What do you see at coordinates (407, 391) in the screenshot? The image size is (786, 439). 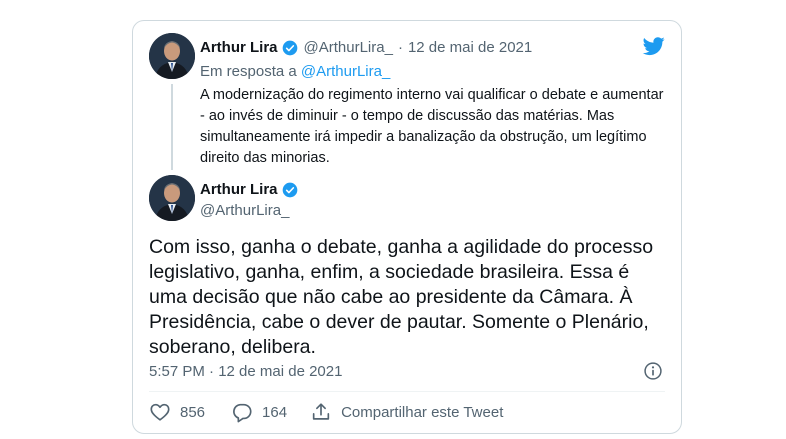 I see `divider` at bounding box center [407, 391].